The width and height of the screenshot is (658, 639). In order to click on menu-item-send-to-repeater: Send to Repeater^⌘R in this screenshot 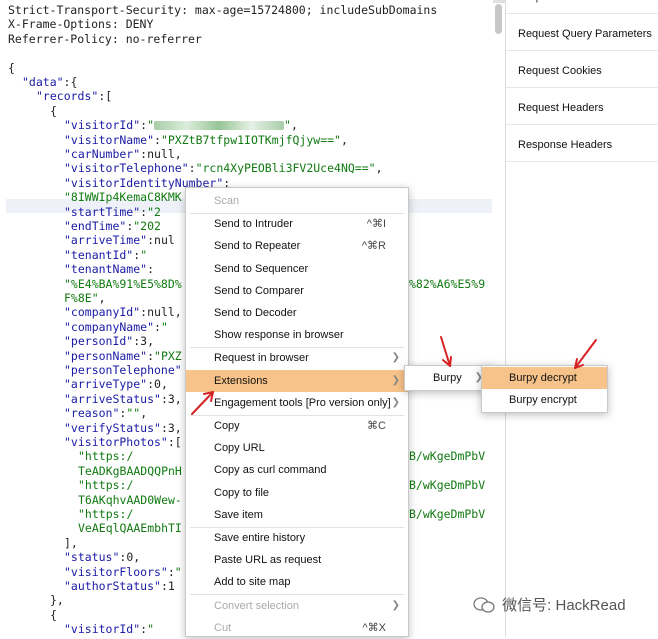, I will do `click(297, 246)`.